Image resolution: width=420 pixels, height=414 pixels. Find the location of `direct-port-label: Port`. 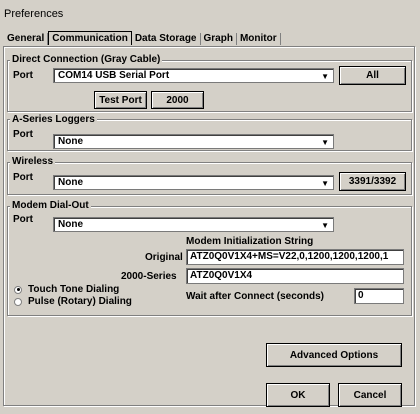

direct-port-label: Port is located at coordinates (23, 75).